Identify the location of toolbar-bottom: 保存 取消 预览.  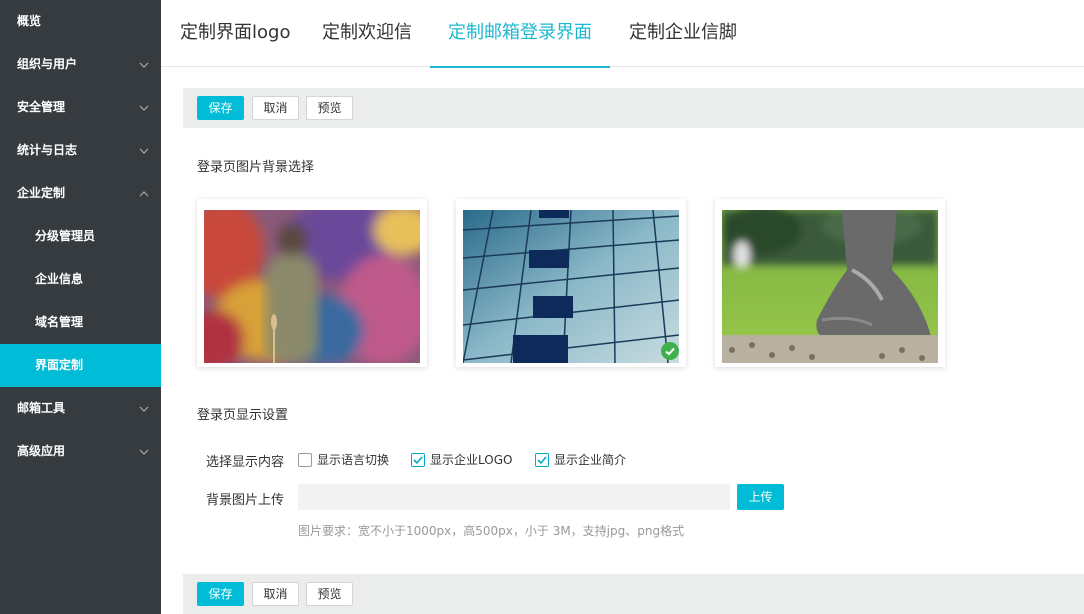
(633, 594).